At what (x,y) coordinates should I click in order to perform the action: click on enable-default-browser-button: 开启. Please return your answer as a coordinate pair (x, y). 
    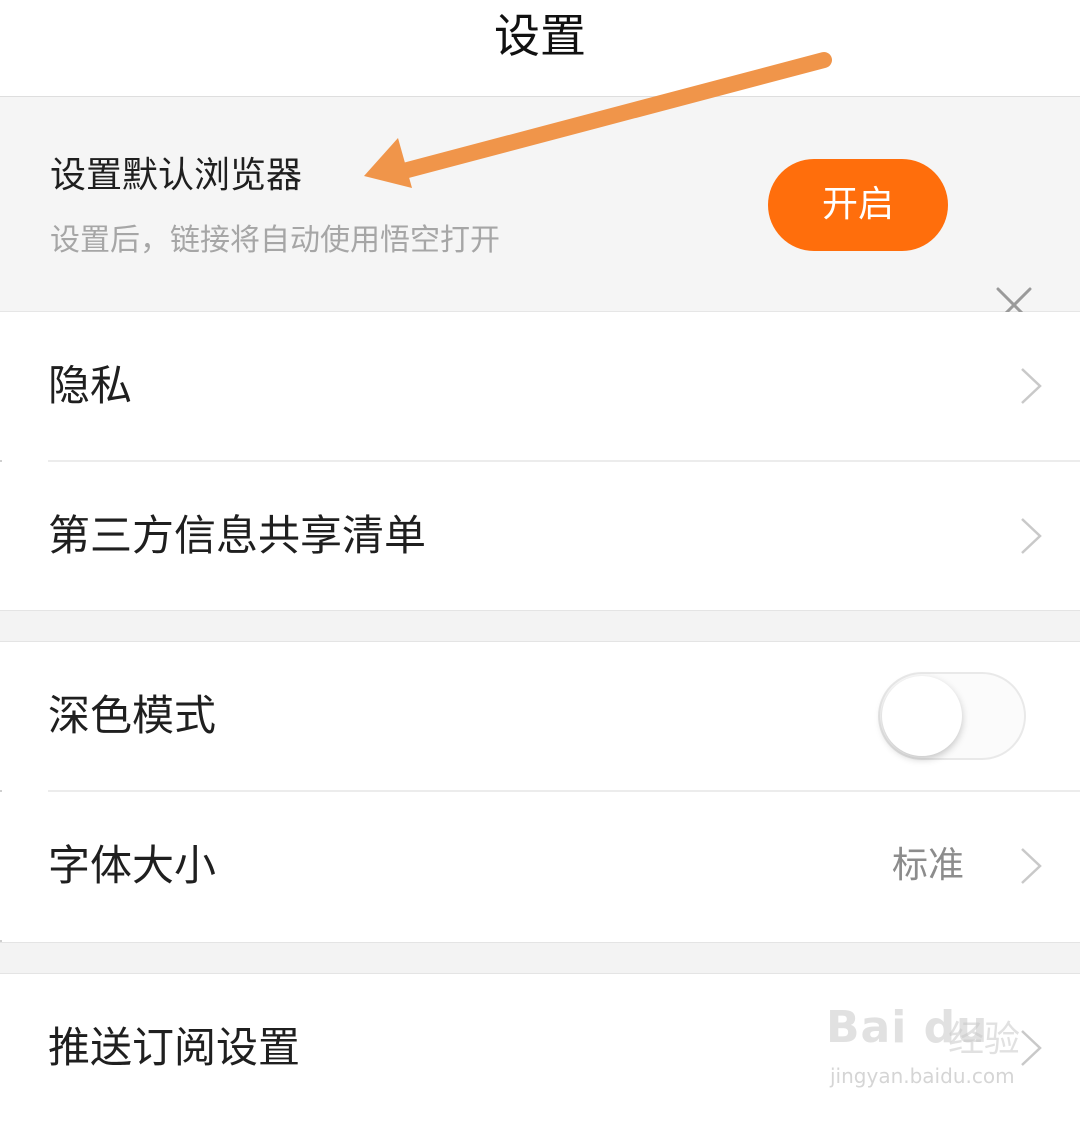
    Looking at the image, I should click on (858, 205).